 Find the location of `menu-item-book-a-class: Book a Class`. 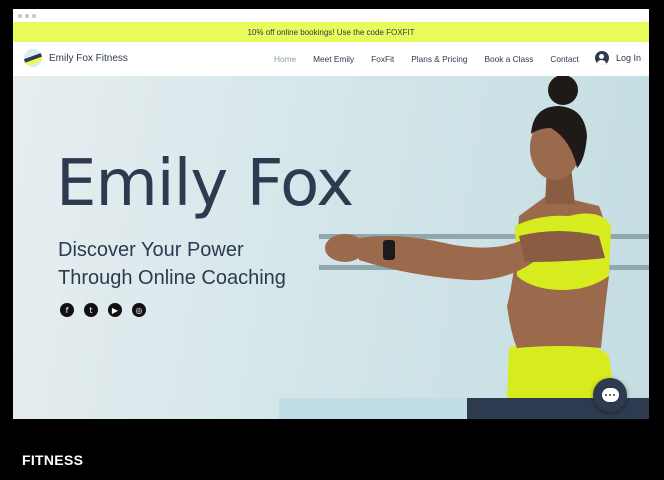

menu-item-book-a-class: Book a Class is located at coordinates (509, 59).